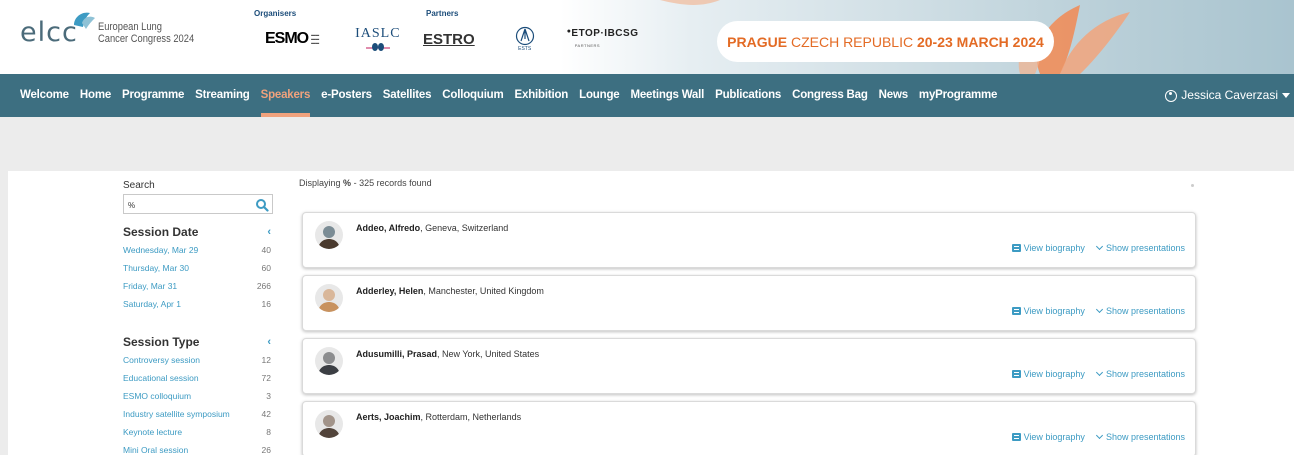  I want to click on facet-item-label: ESMO colloquium, so click(157, 396).